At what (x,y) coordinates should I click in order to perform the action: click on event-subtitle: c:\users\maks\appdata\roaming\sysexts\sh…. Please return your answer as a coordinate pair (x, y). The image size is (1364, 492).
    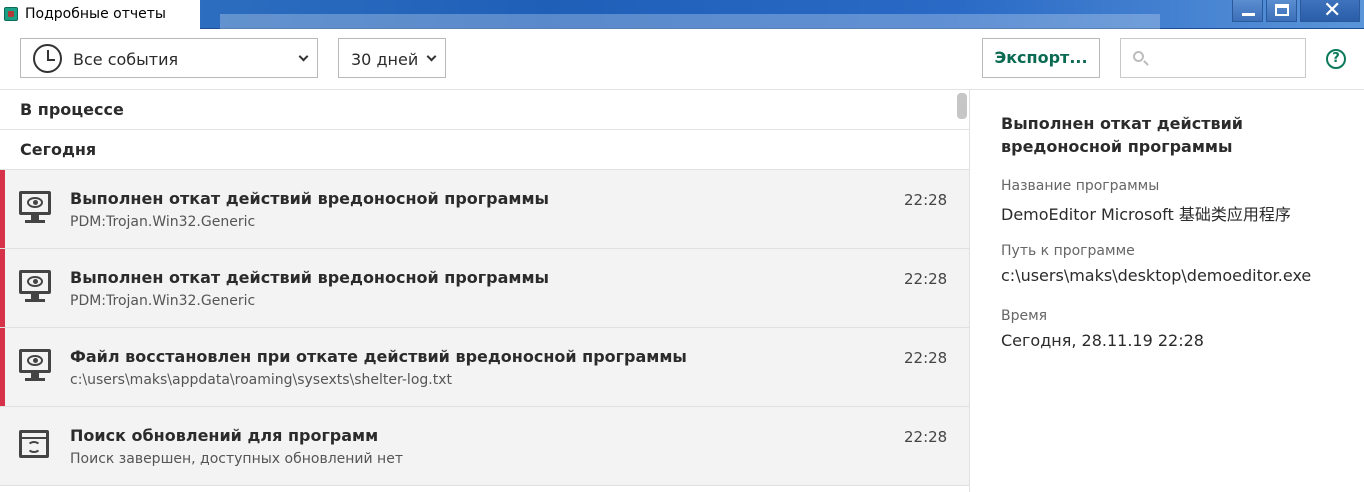
    Looking at the image, I should click on (261, 380).